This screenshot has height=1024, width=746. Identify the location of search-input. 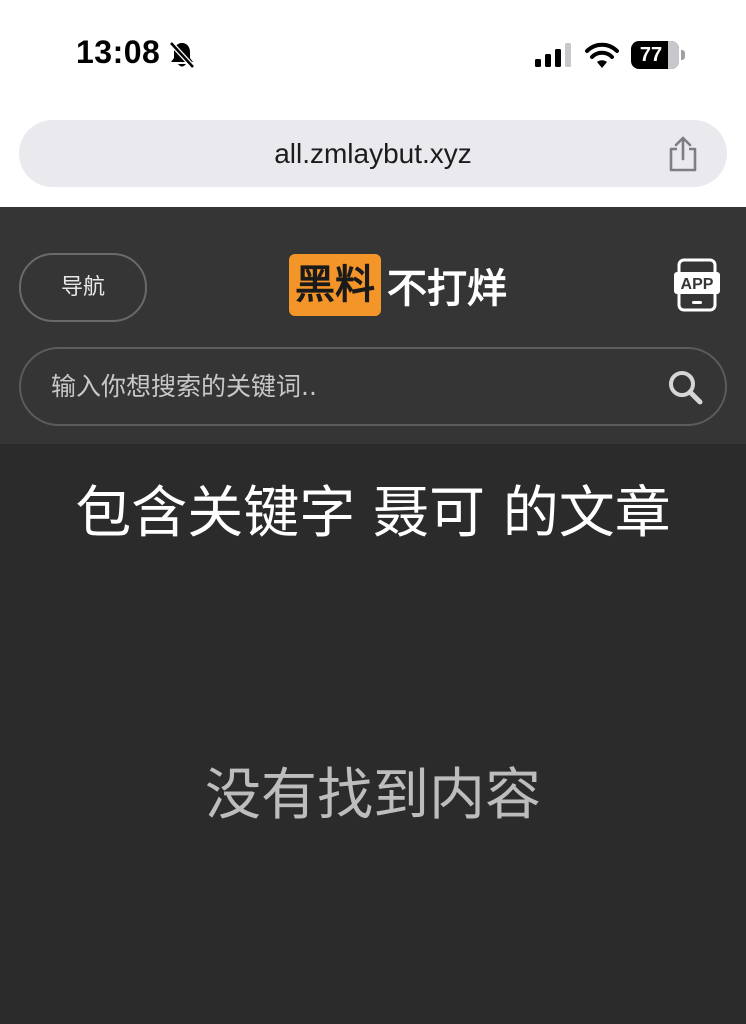
(351, 386).